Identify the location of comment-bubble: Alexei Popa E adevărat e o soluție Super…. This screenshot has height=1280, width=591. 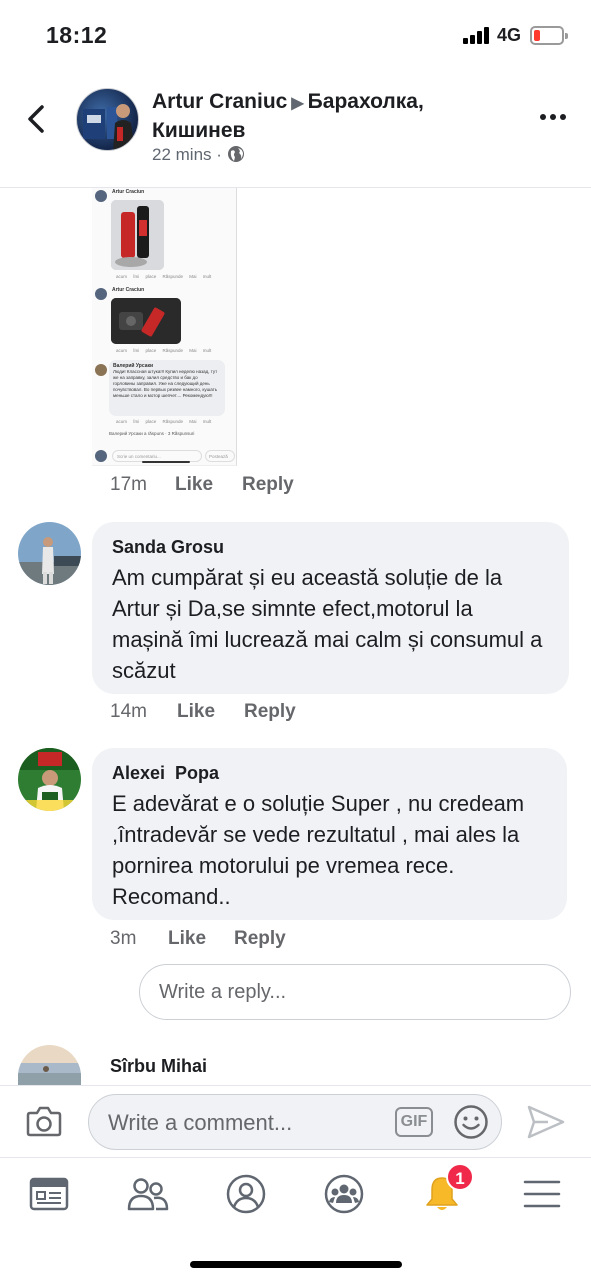
(329, 834).